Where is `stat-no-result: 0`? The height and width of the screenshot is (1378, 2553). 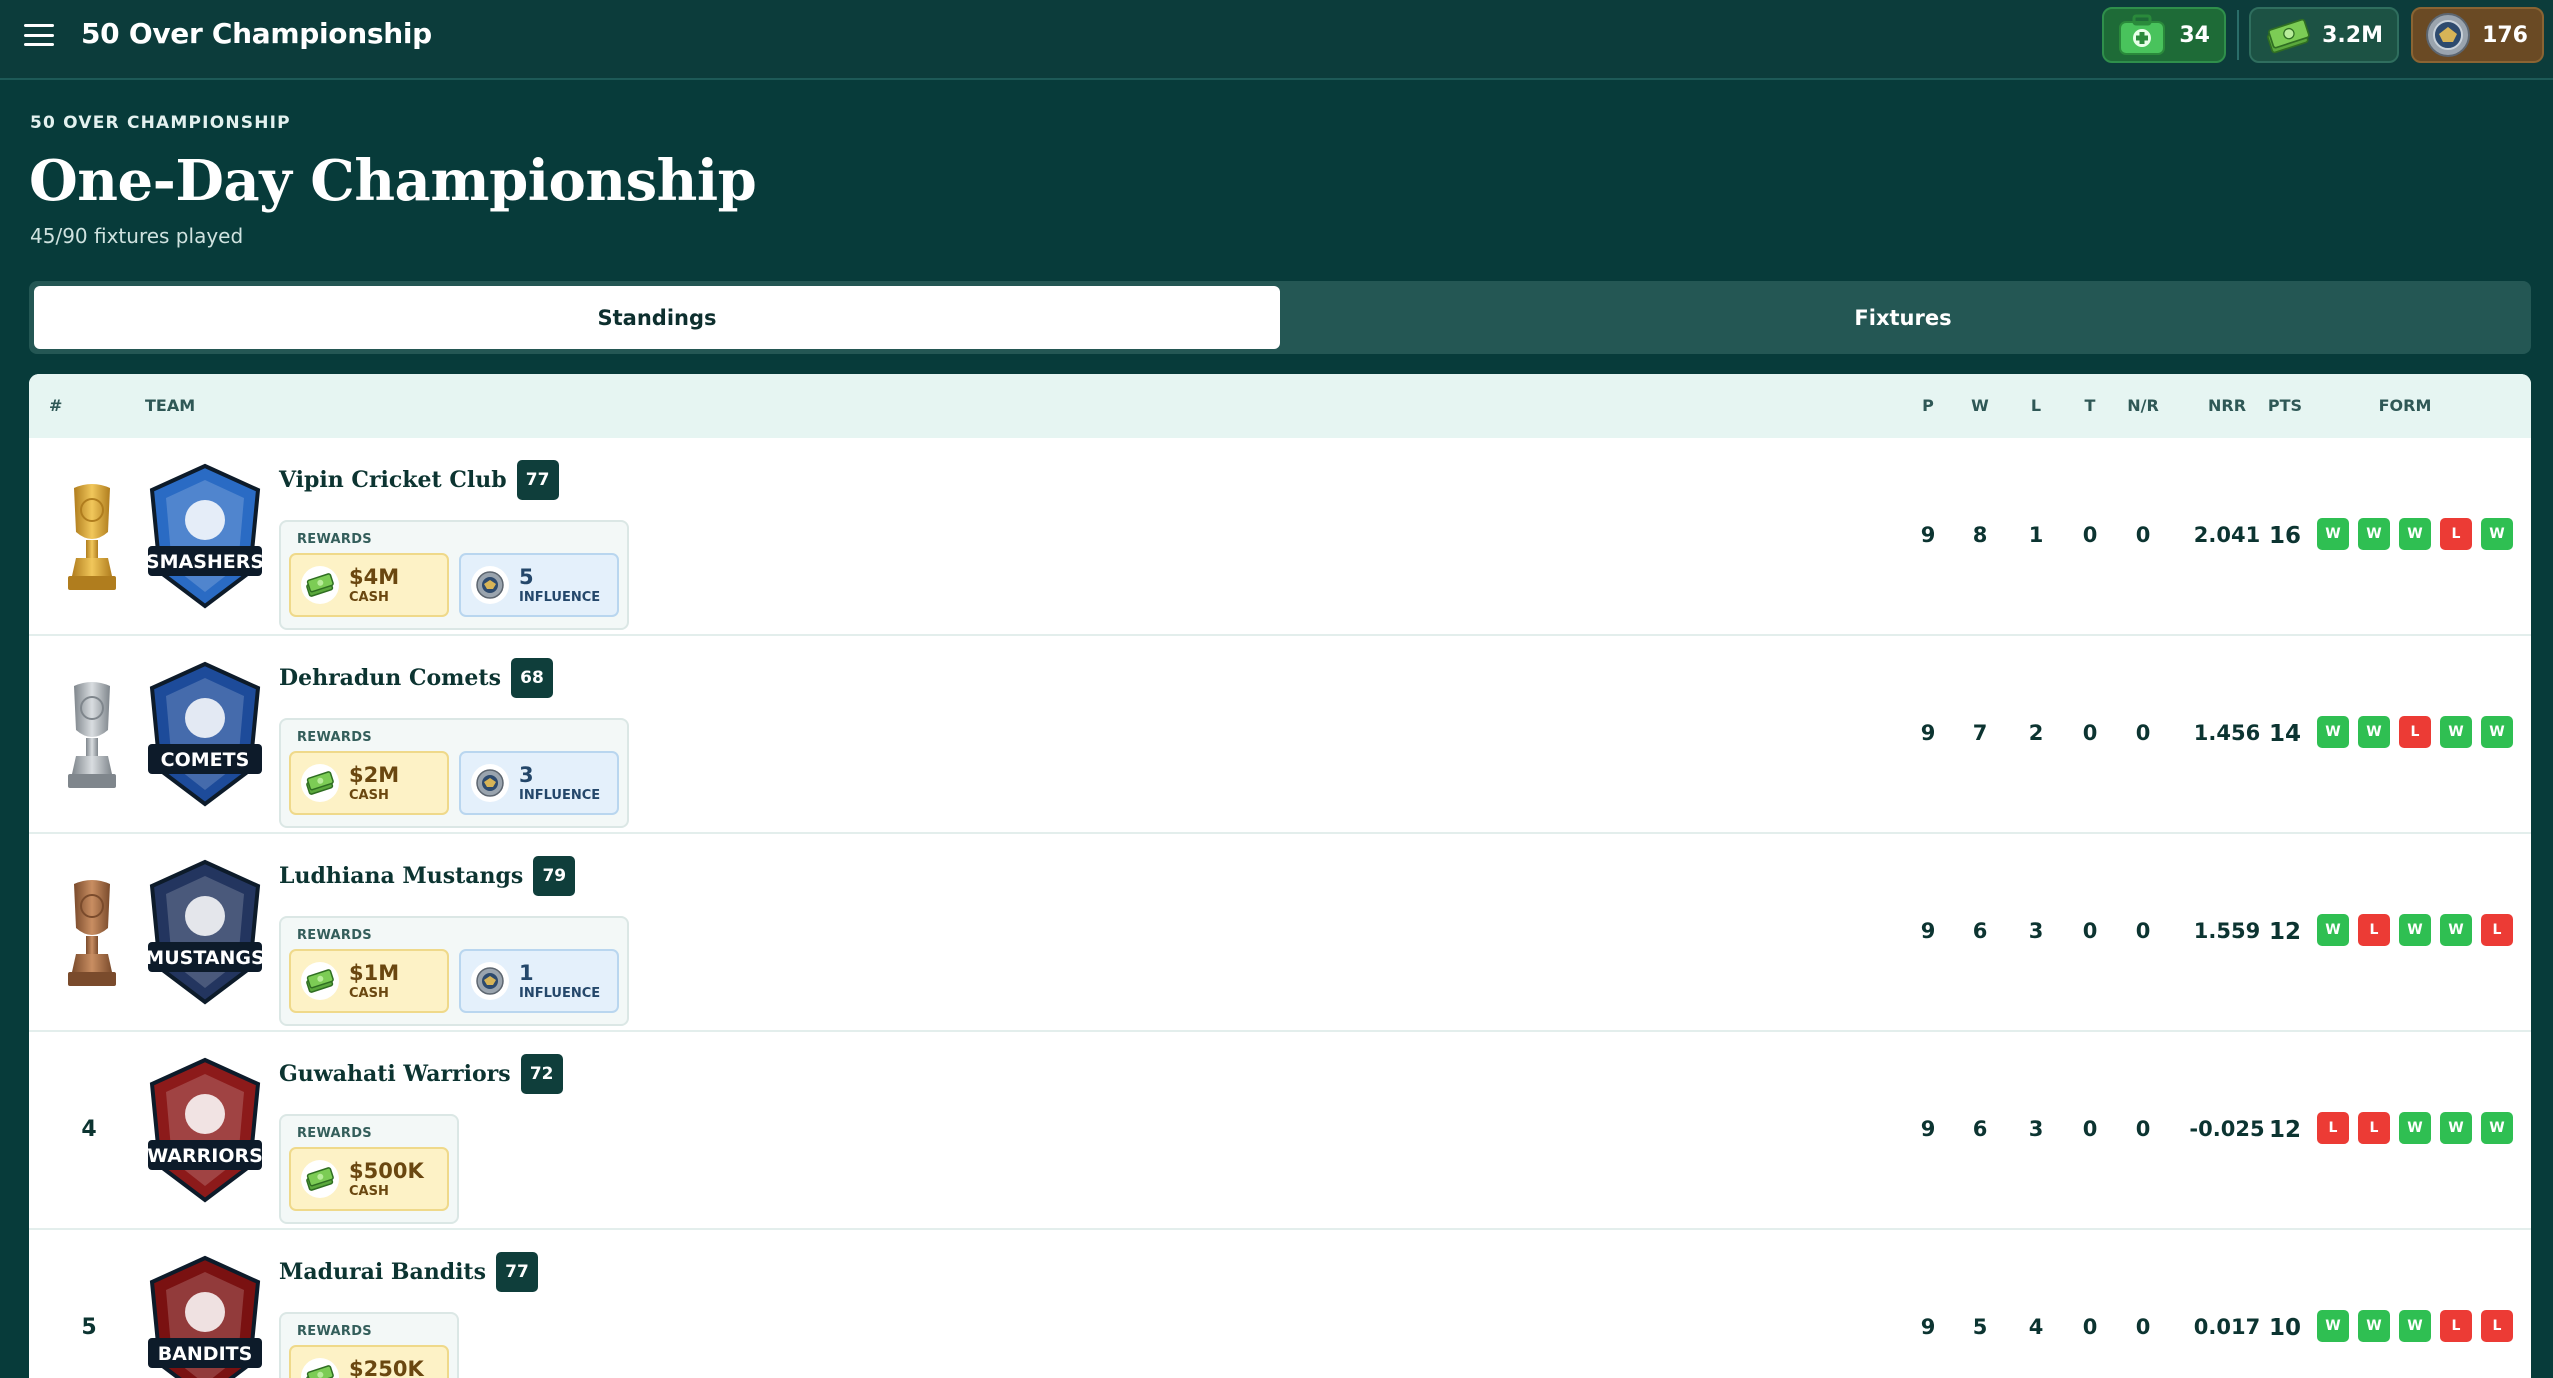
stat-no-result: 0 is located at coordinates (2143, 931).